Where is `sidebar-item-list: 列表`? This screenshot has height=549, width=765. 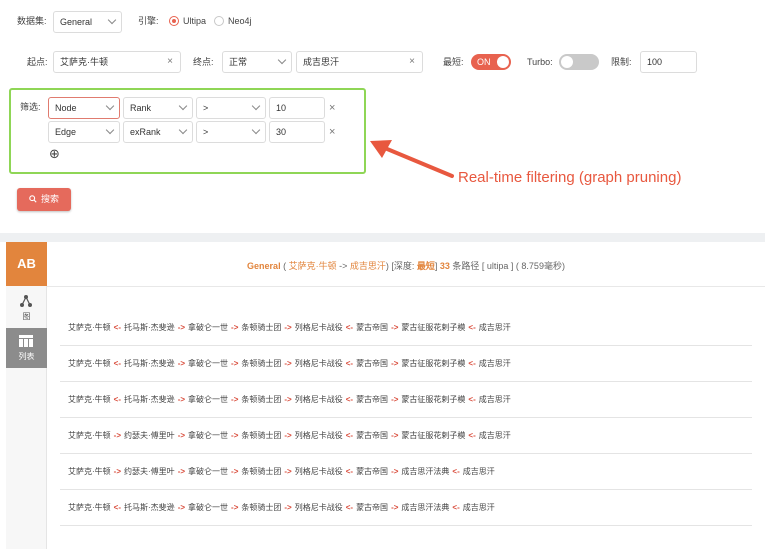
sidebar-item-list: 列表 is located at coordinates (26, 348).